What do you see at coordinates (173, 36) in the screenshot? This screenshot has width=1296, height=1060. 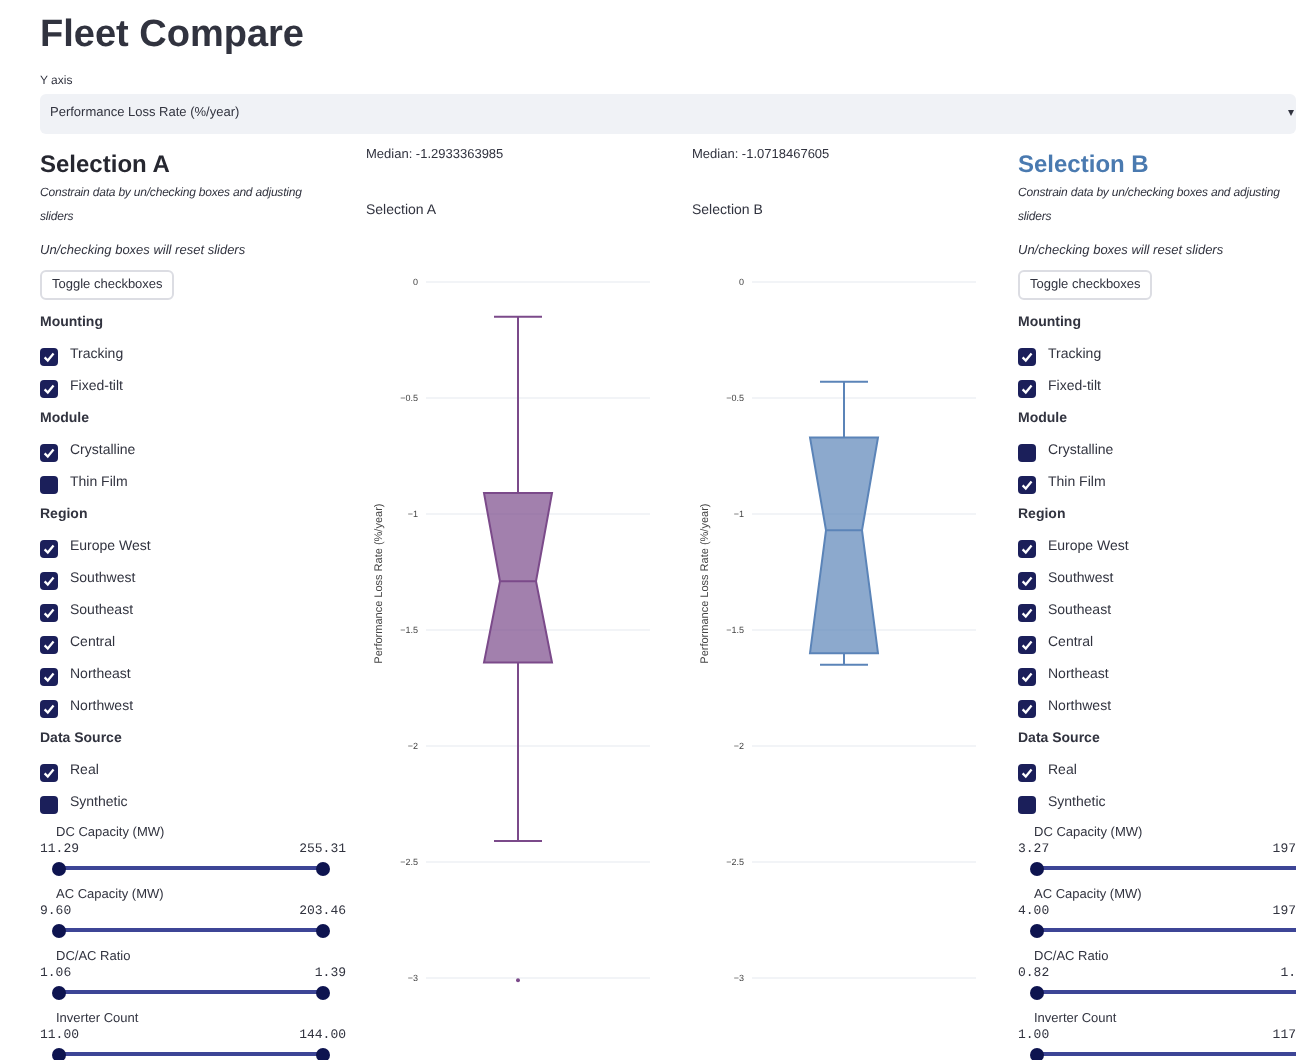 I see `page-title: Fleet Compare` at bounding box center [173, 36].